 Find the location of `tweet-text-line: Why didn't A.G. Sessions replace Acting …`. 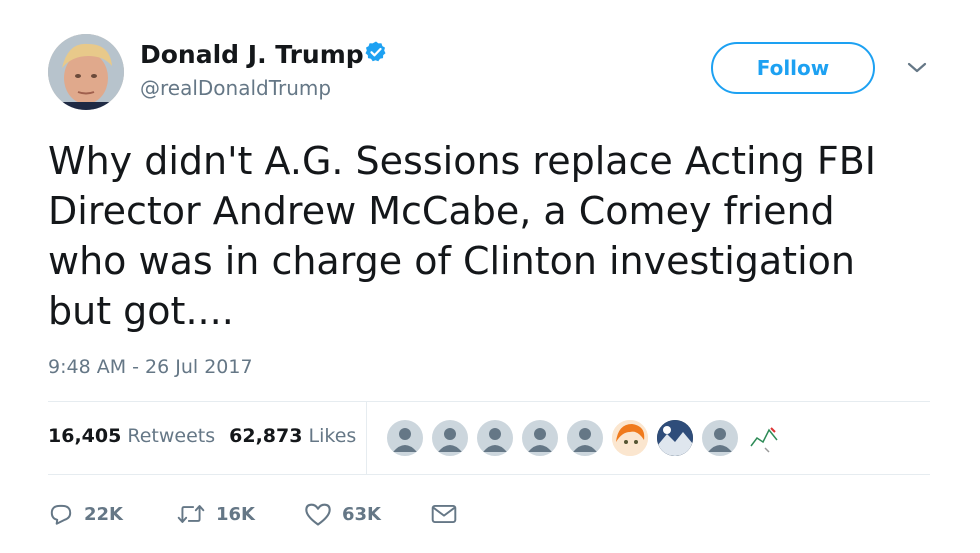

tweet-text-line: Why didn't A.G. Sessions replace Acting … is located at coordinates (462, 161).